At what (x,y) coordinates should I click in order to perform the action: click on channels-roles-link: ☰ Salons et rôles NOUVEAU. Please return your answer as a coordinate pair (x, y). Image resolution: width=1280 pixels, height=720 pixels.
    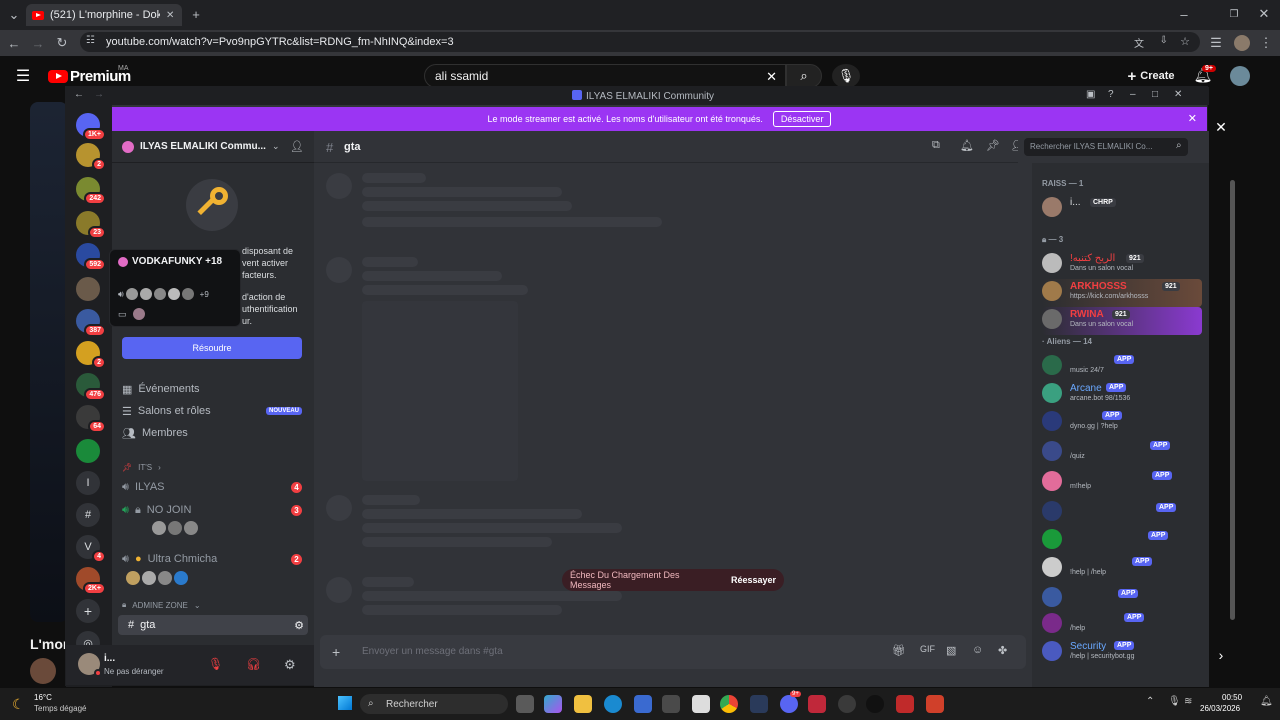
    Looking at the image, I should click on (212, 411).